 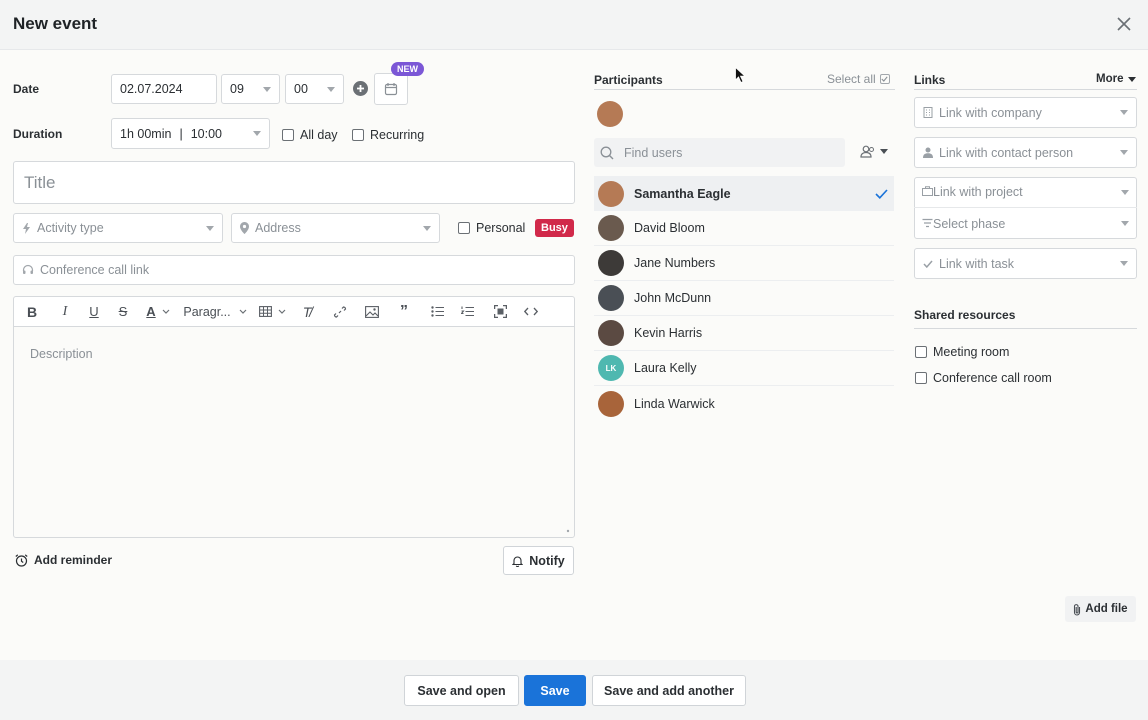 What do you see at coordinates (607, 152) in the screenshot?
I see `search-icon` at bounding box center [607, 152].